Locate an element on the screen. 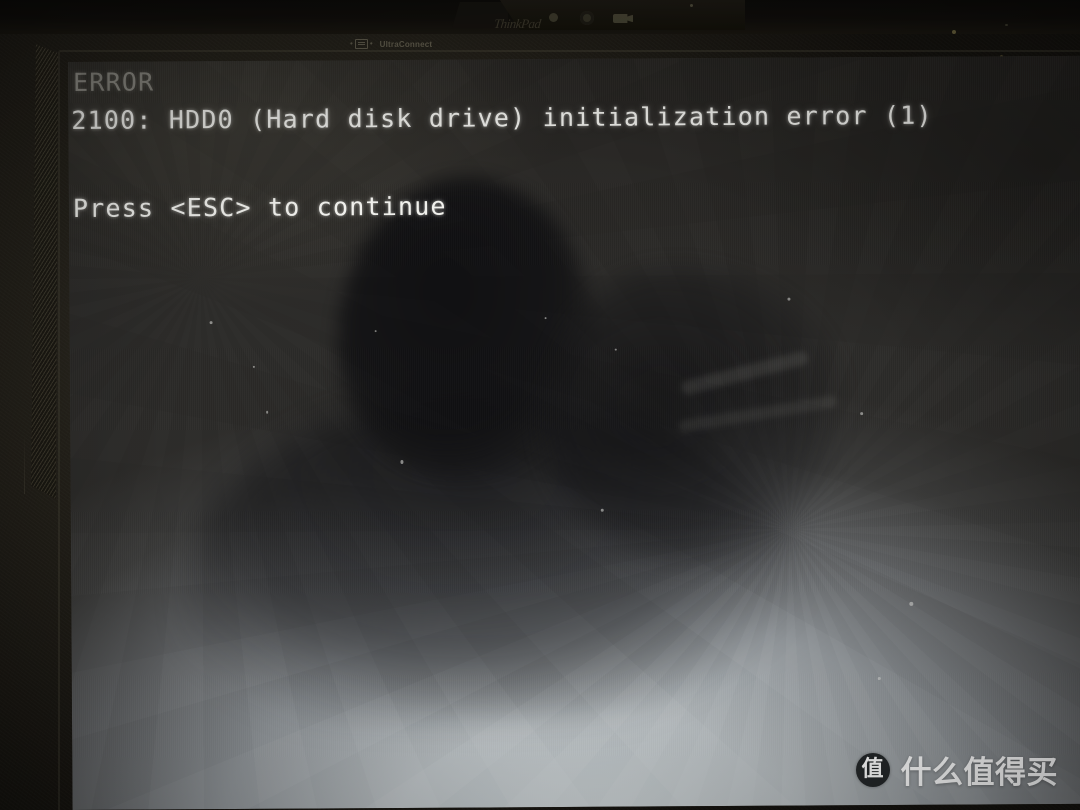 The width and height of the screenshot is (1080, 810). bios-heading: ERROR is located at coordinates (114, 82).